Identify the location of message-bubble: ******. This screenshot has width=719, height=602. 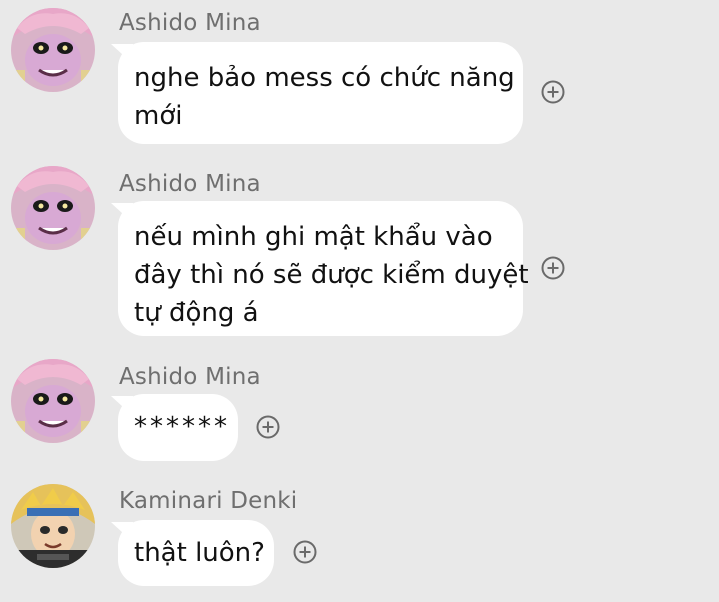
(178, 427).